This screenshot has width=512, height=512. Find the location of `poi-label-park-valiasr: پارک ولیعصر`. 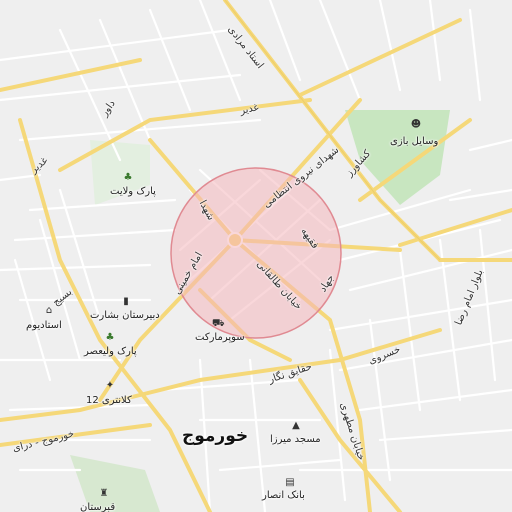

poi-label-park-valiasr: پارک ولیعصر is located at coordinates (110, 351).